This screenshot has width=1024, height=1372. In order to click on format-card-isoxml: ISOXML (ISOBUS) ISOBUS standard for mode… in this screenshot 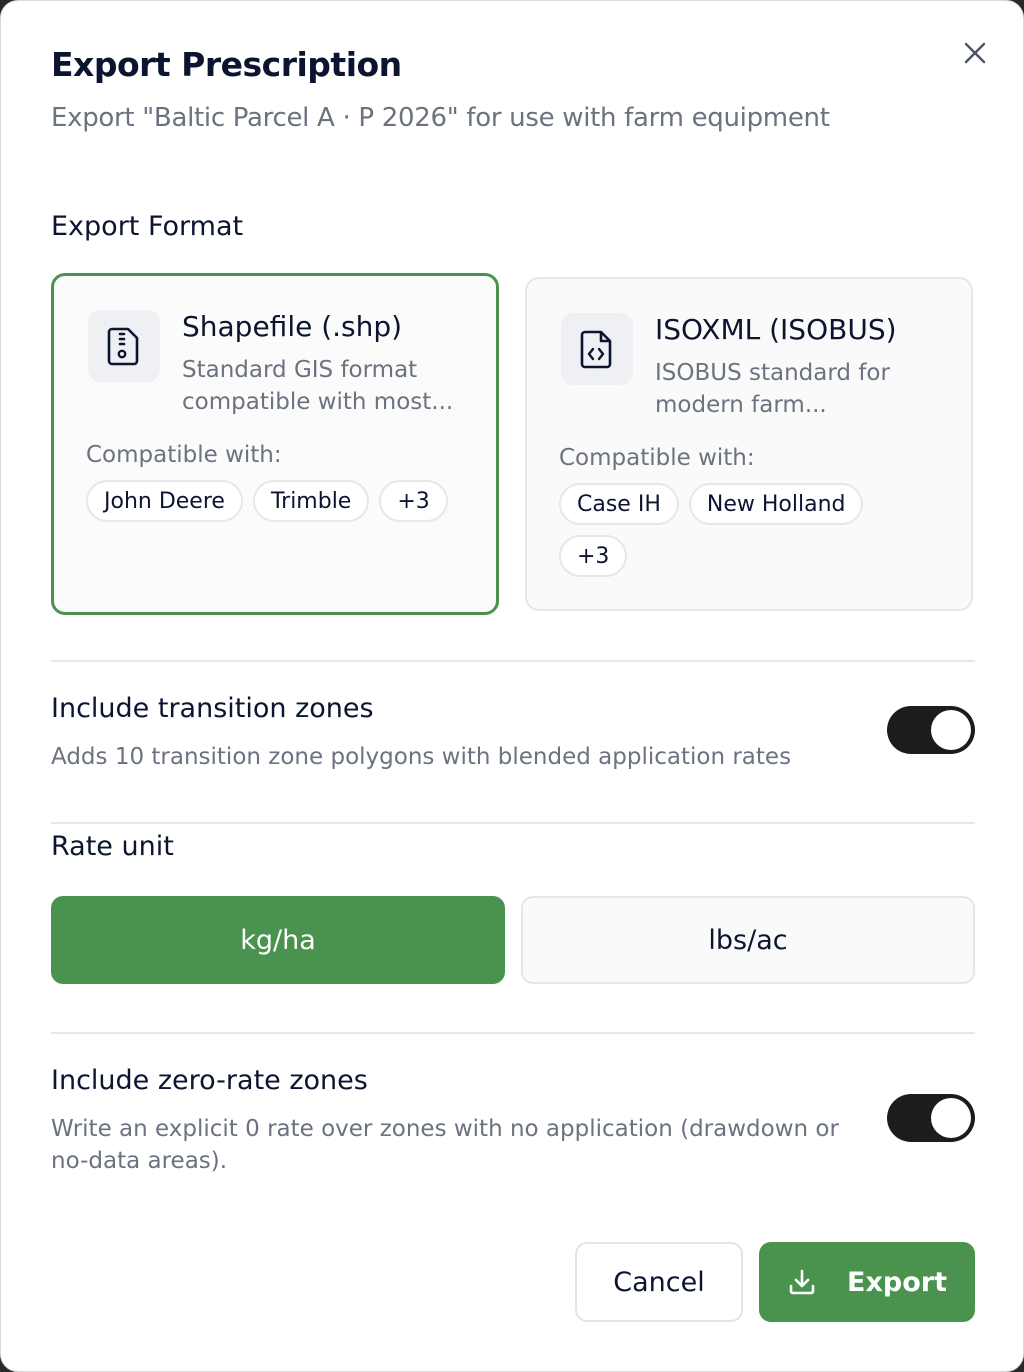, I will do `click(749, 444)`.